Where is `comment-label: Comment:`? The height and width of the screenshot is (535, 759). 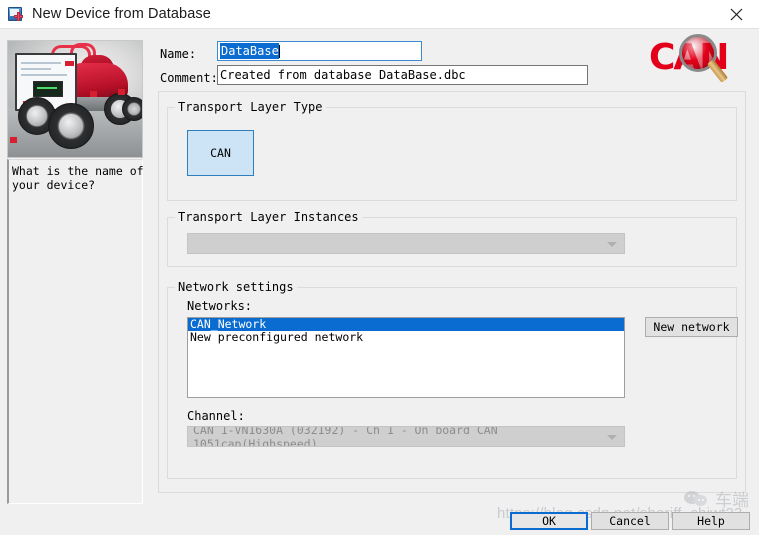
comment-label: Comment: is located at coordinates (189, 78).